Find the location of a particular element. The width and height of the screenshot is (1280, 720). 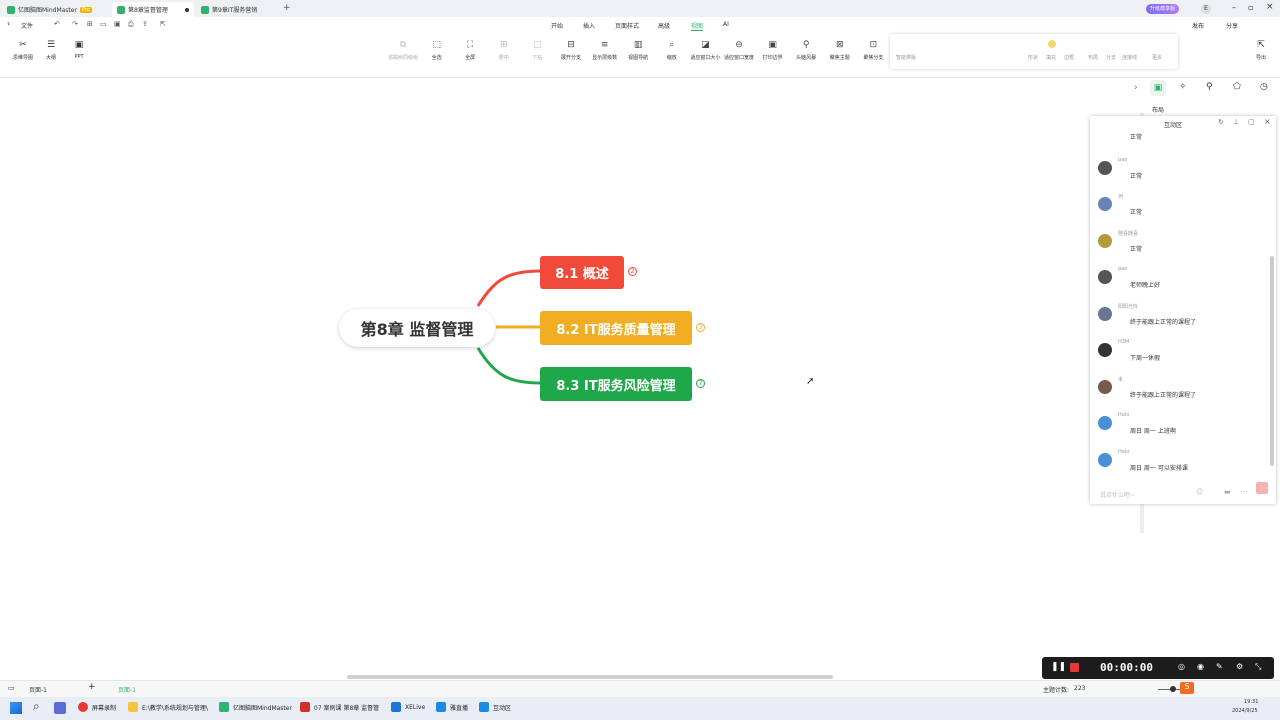

more-icon: ⋯ is located at coordinates (1244, 491).